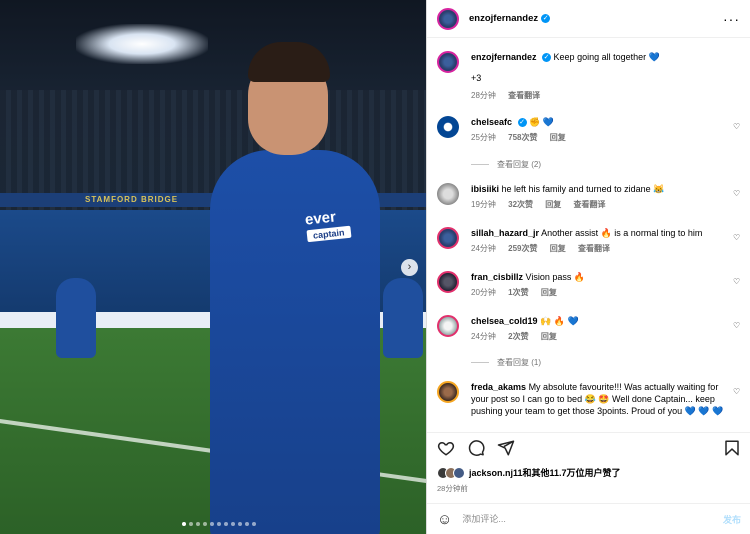 Image resolution: width=750 pixels, height=534 pixels. I want to click on comment-time: 20分钟, so click(483, 292).